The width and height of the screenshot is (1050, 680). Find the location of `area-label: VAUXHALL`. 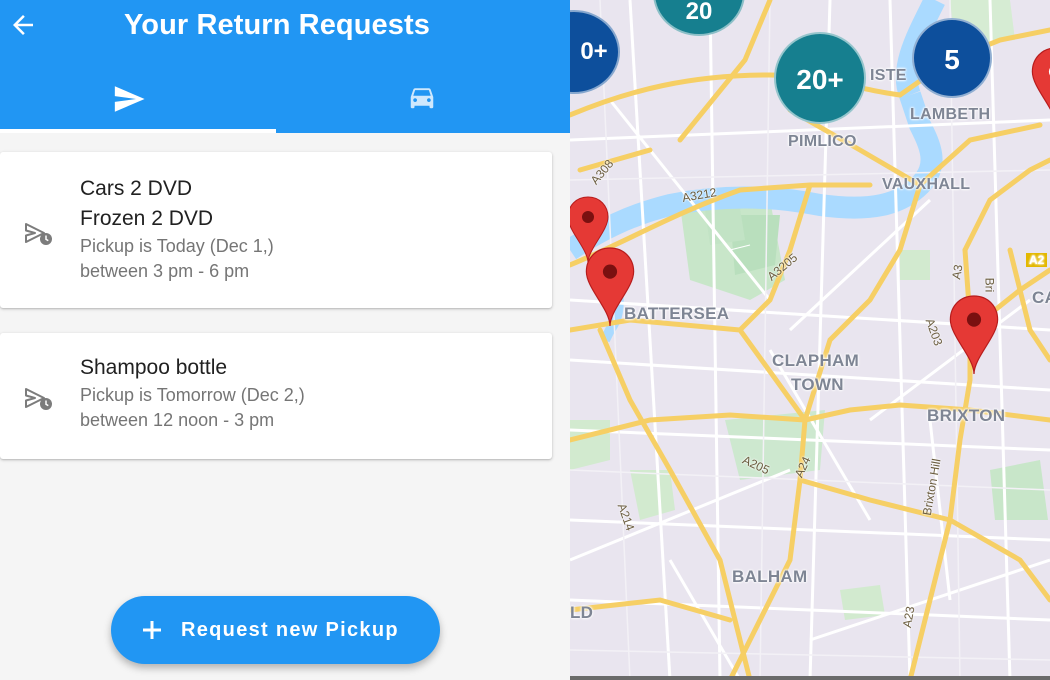

area-label: VAUXHALL is located at coordinates (926, 184).